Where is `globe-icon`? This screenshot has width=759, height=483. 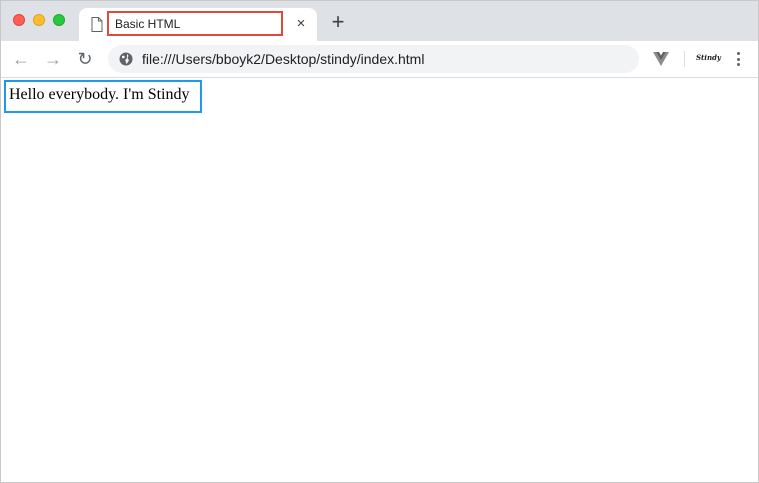
globe-icon is located at coordinates (126, 59).